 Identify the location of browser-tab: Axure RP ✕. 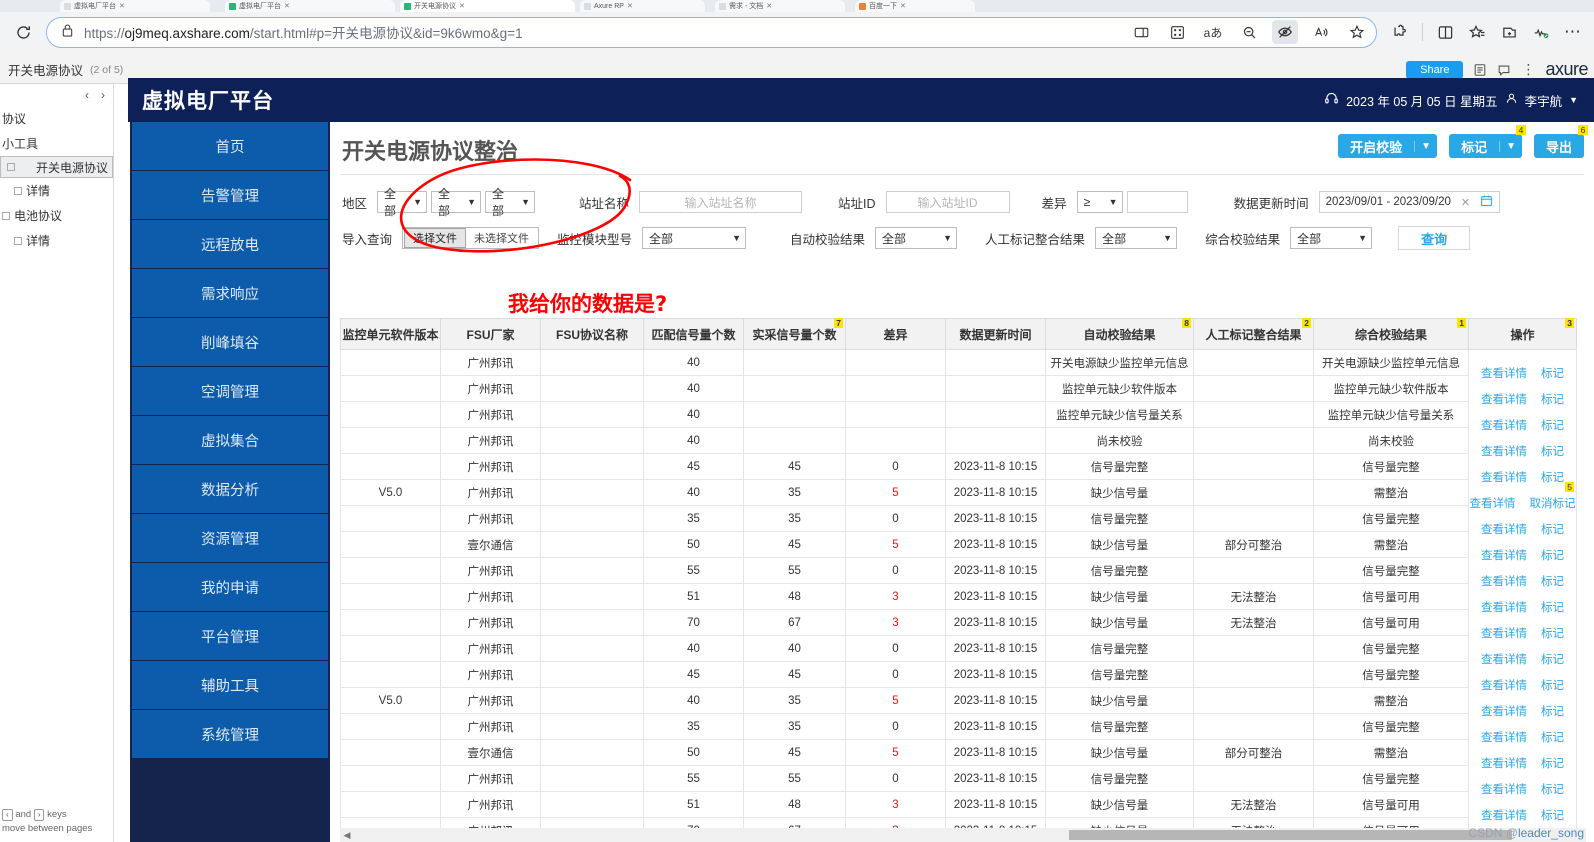
(642, 6).